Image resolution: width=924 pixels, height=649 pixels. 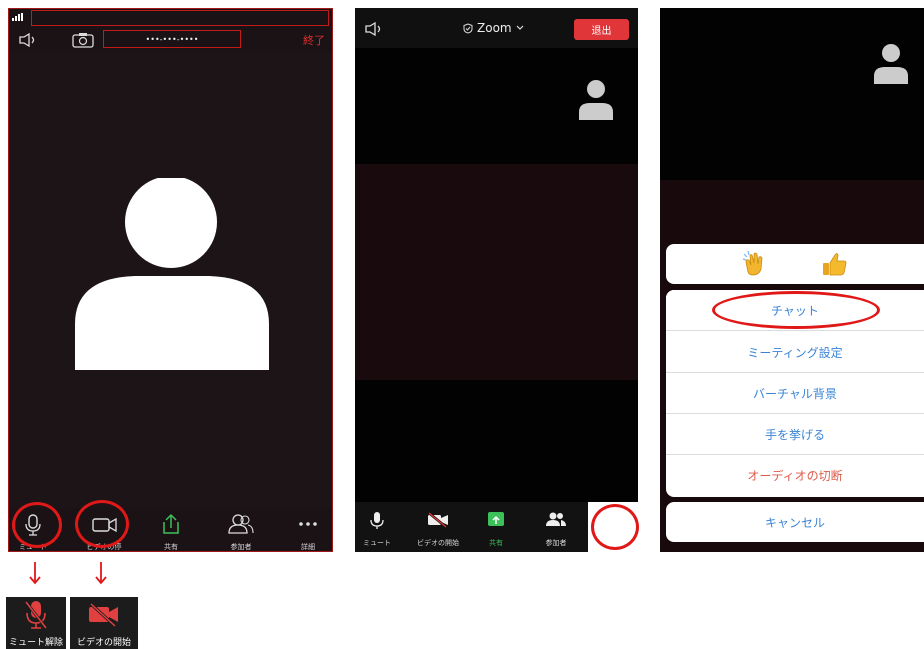 What do you see at coordinates (556, 543) in the screenshot?
I see `participants-label: 参加者` at bounding box center [556, 543].